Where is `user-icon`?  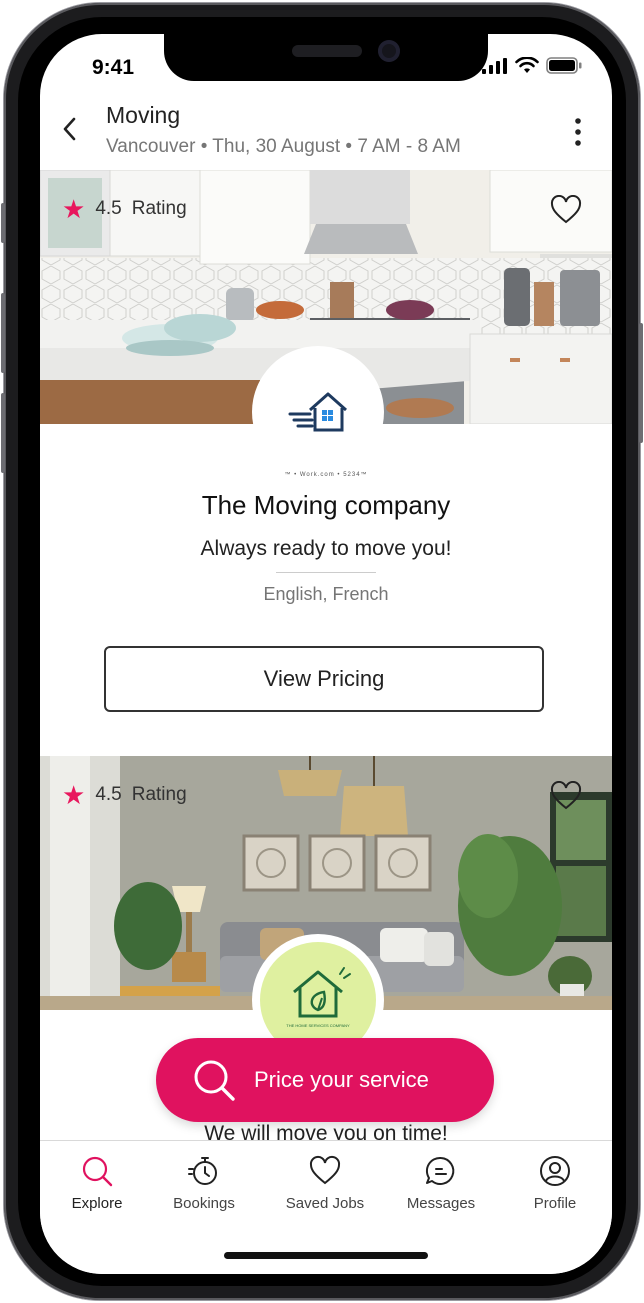
user-icon is located at coordinates (555, 1171).